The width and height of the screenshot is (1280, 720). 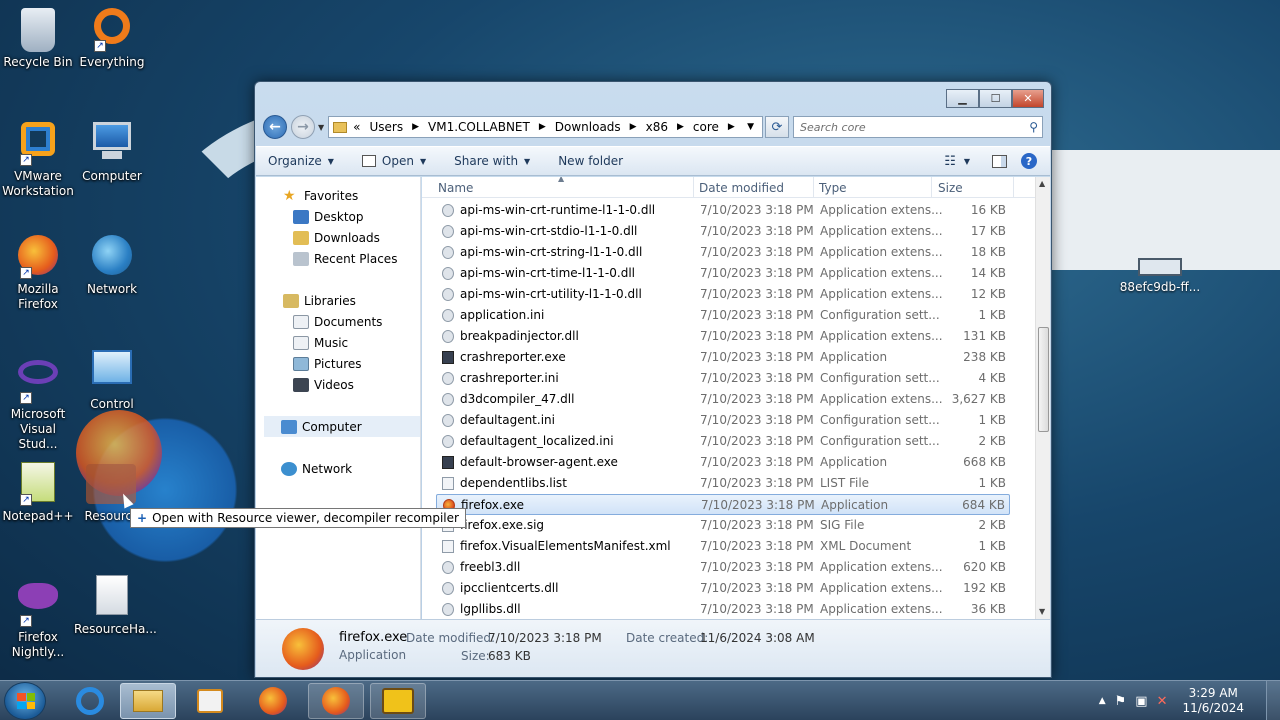 What do you see at coordinates (342, 426) in the screenshot?
I see `nav-computer: Computer` at bounding box center [342, 426].